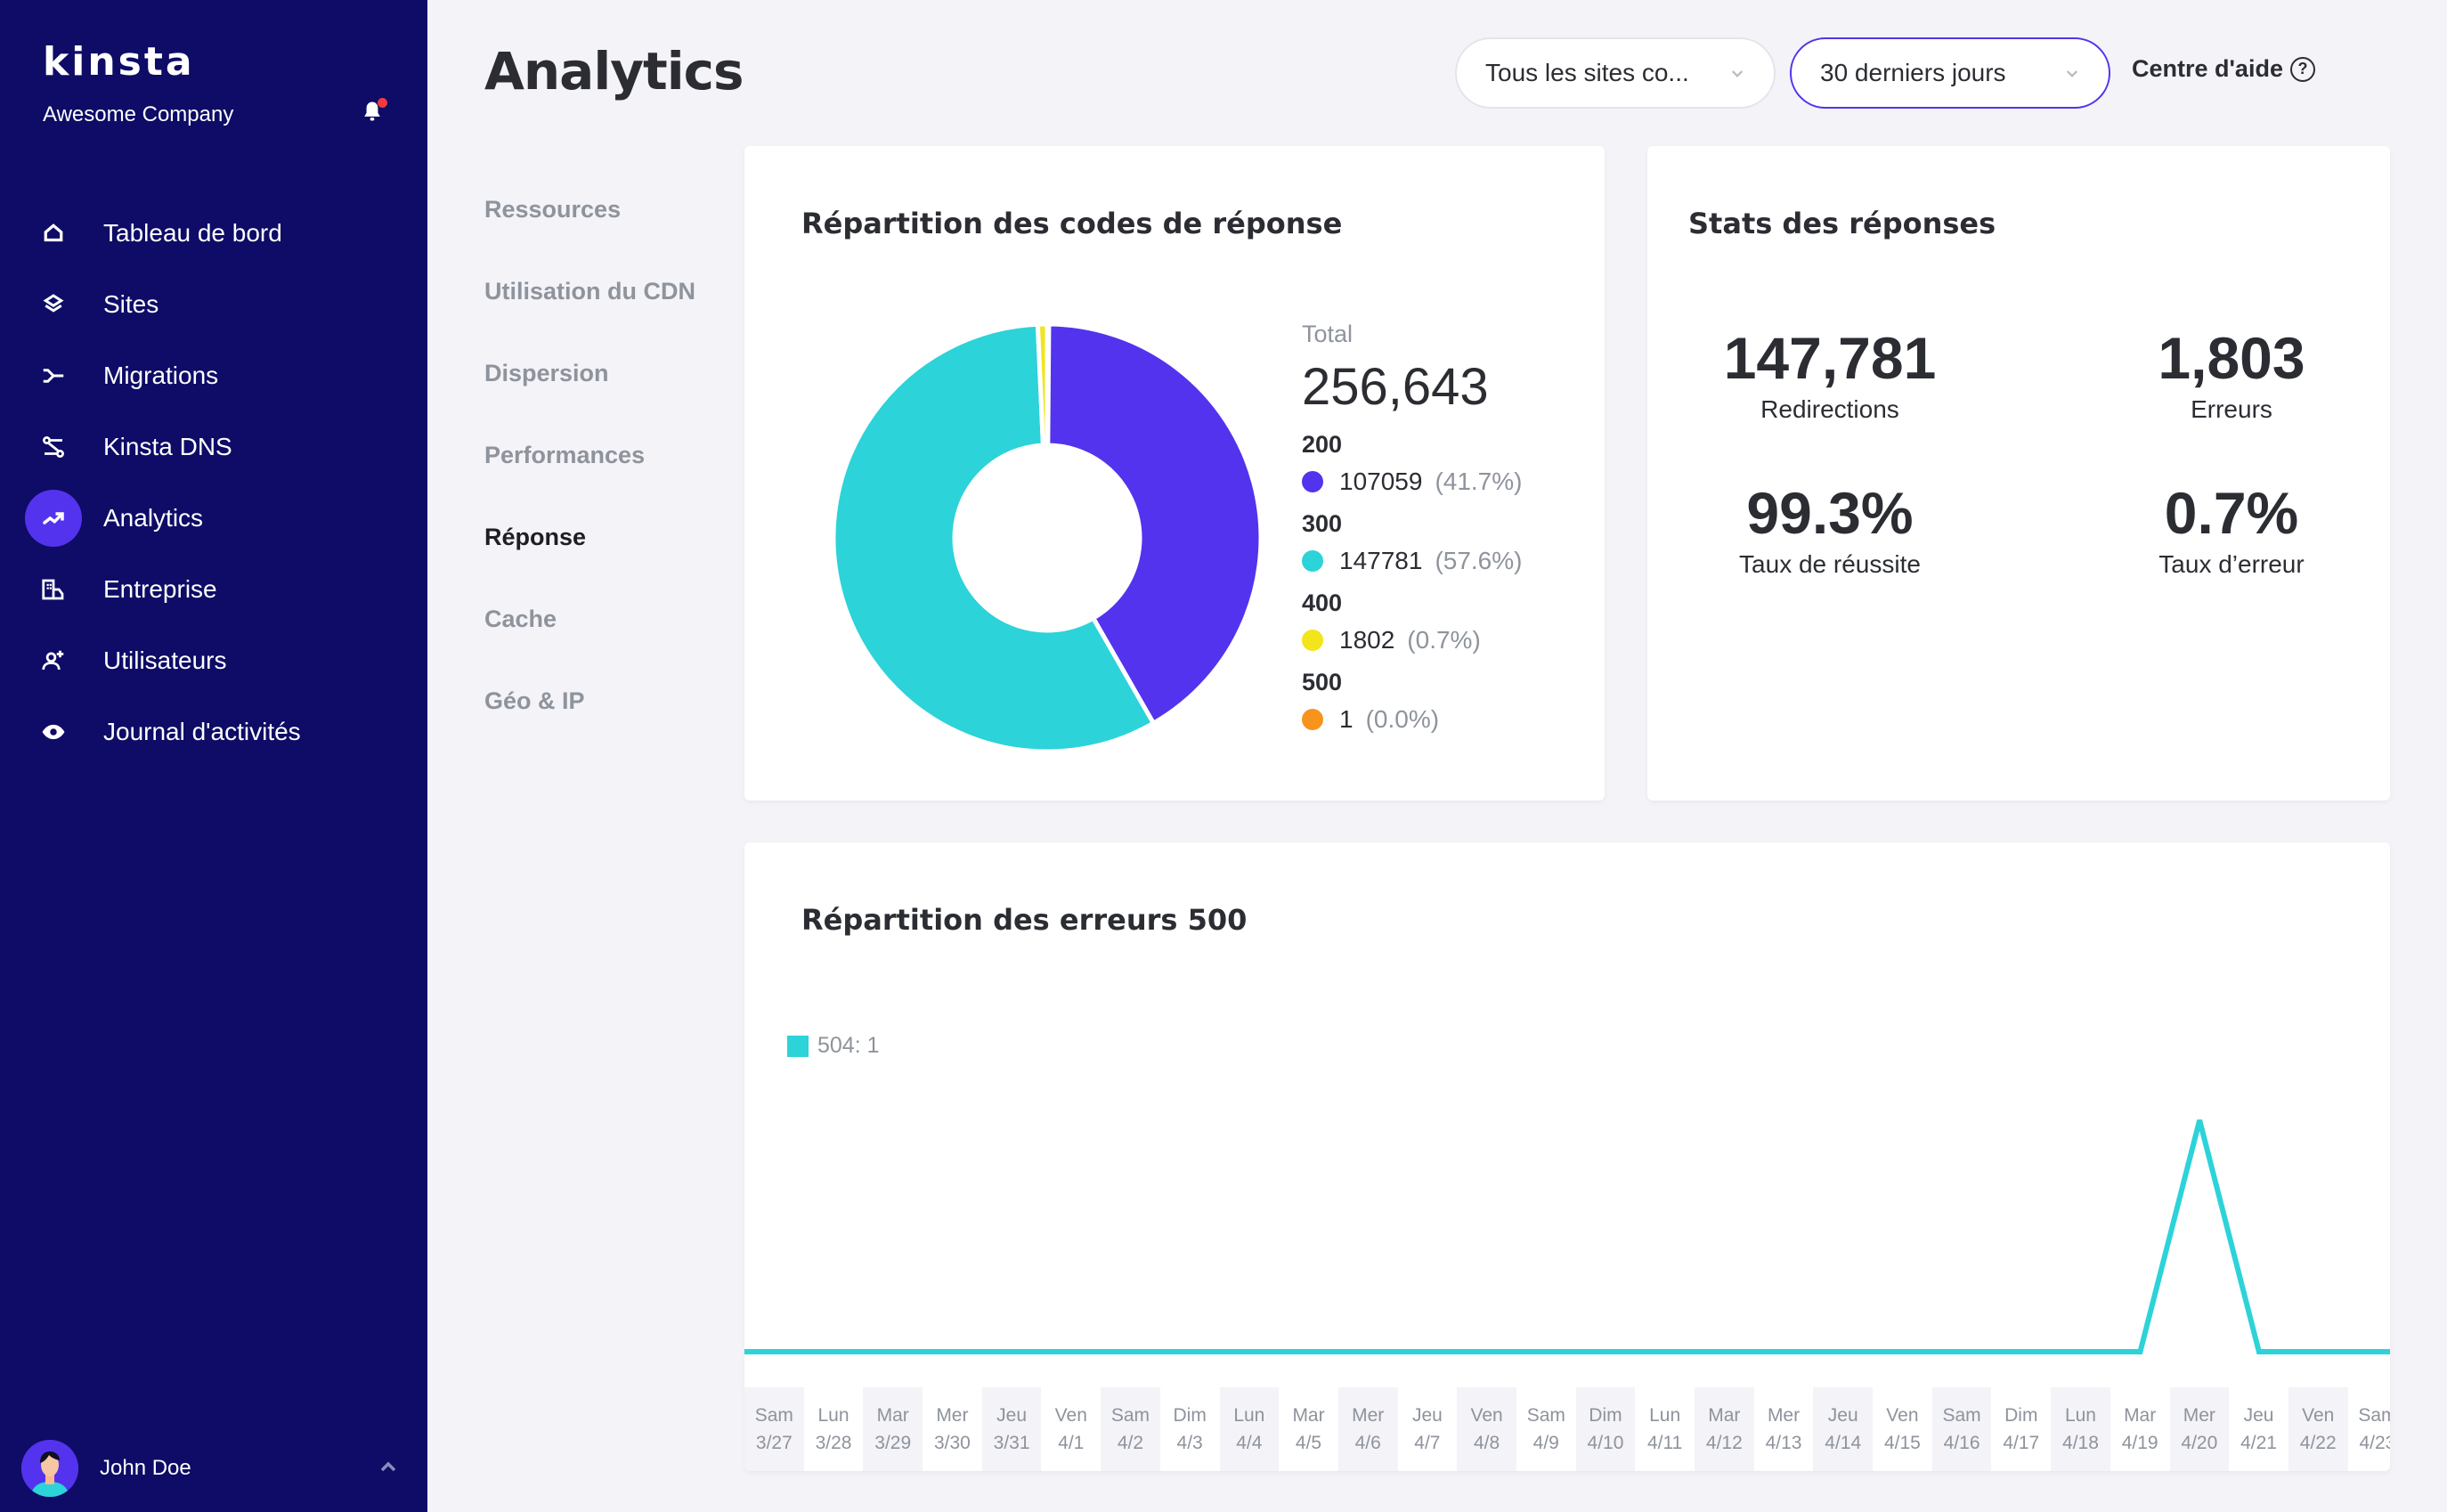  What do you see at coordinates (2259, 1415) in the screenshot?
I see `x-tick-day: Jeu` at bounding box center [2259, 1415].